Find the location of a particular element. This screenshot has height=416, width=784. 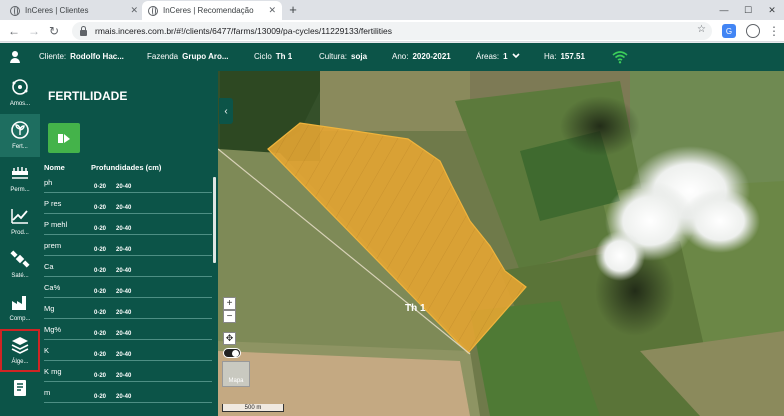

list-scrollbar is located at coordinates (214, 220).